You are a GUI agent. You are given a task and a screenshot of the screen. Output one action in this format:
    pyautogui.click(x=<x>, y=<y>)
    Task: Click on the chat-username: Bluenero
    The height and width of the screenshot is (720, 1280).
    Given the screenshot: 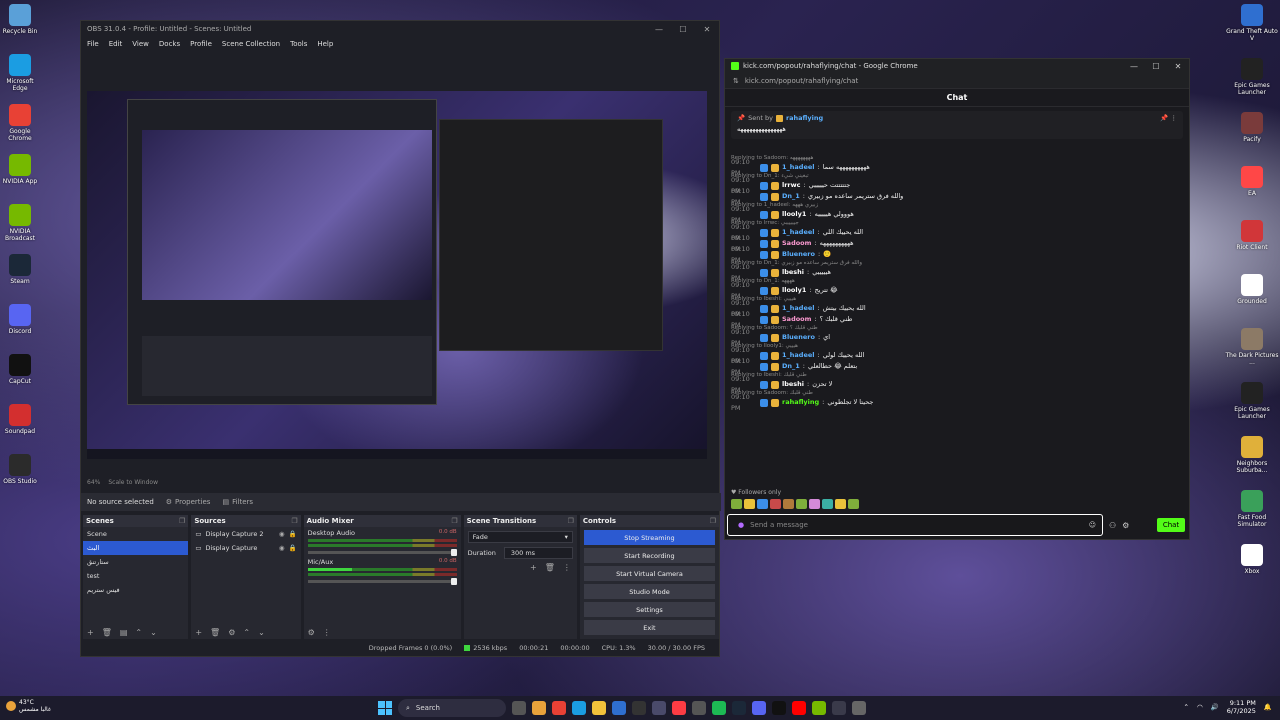 What is the action you would take?
    pyautogui.click(x=798, y=337)
    